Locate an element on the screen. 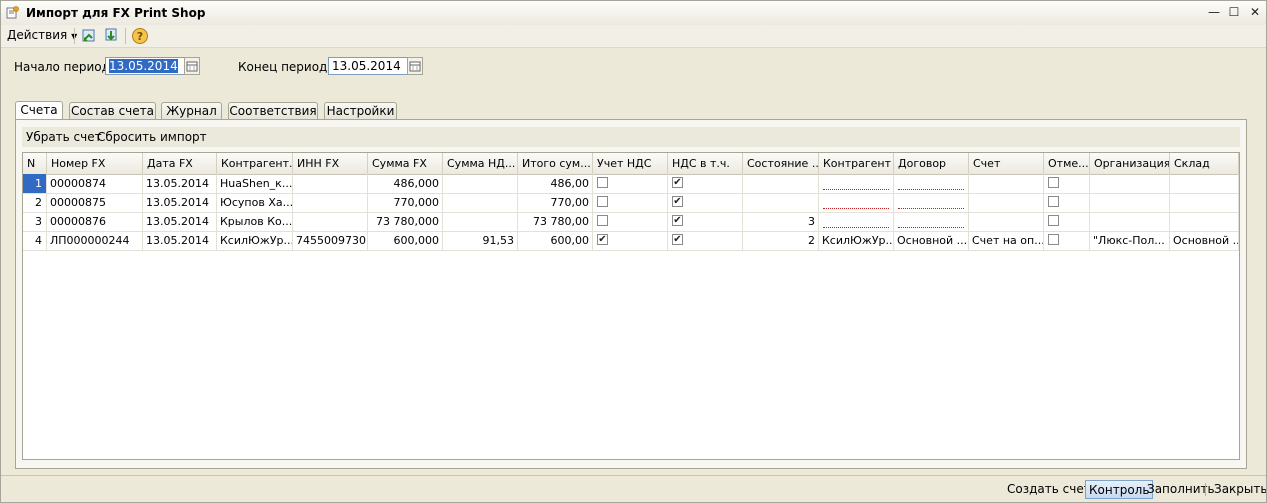 Image resolution: width=1267 pixels, height=503 pixels. remove-invoice-button: Убрать счет is located at coordinates (64, 137).